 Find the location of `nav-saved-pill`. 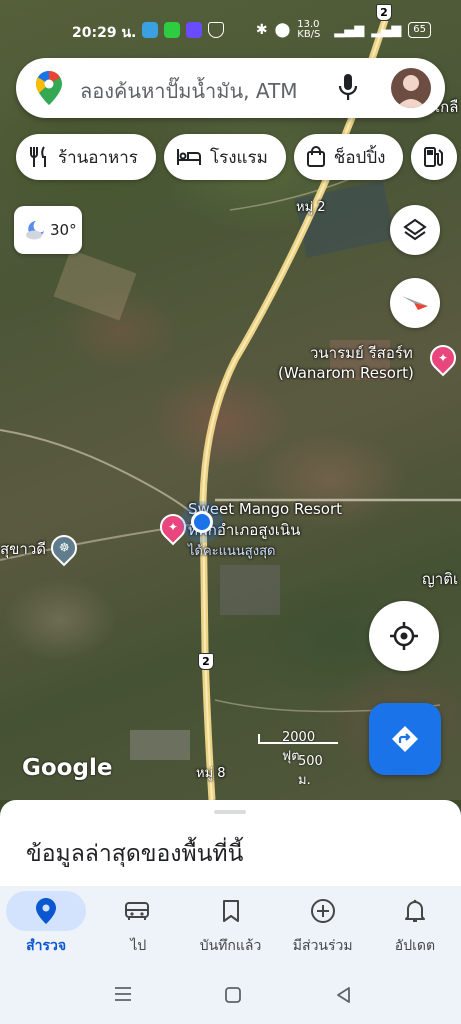

nav-saved-pill is located at coordinates (231, 911).